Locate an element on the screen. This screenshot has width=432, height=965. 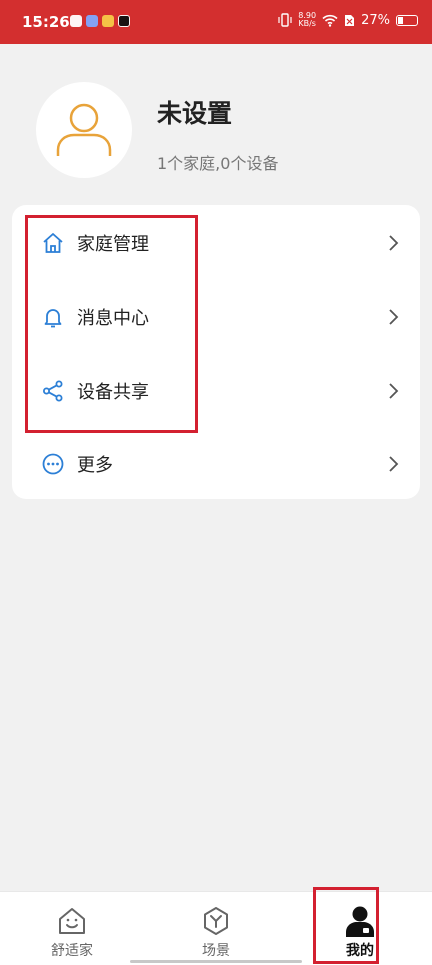
tab-mine: 我的 is located at coordinates (360, 928).